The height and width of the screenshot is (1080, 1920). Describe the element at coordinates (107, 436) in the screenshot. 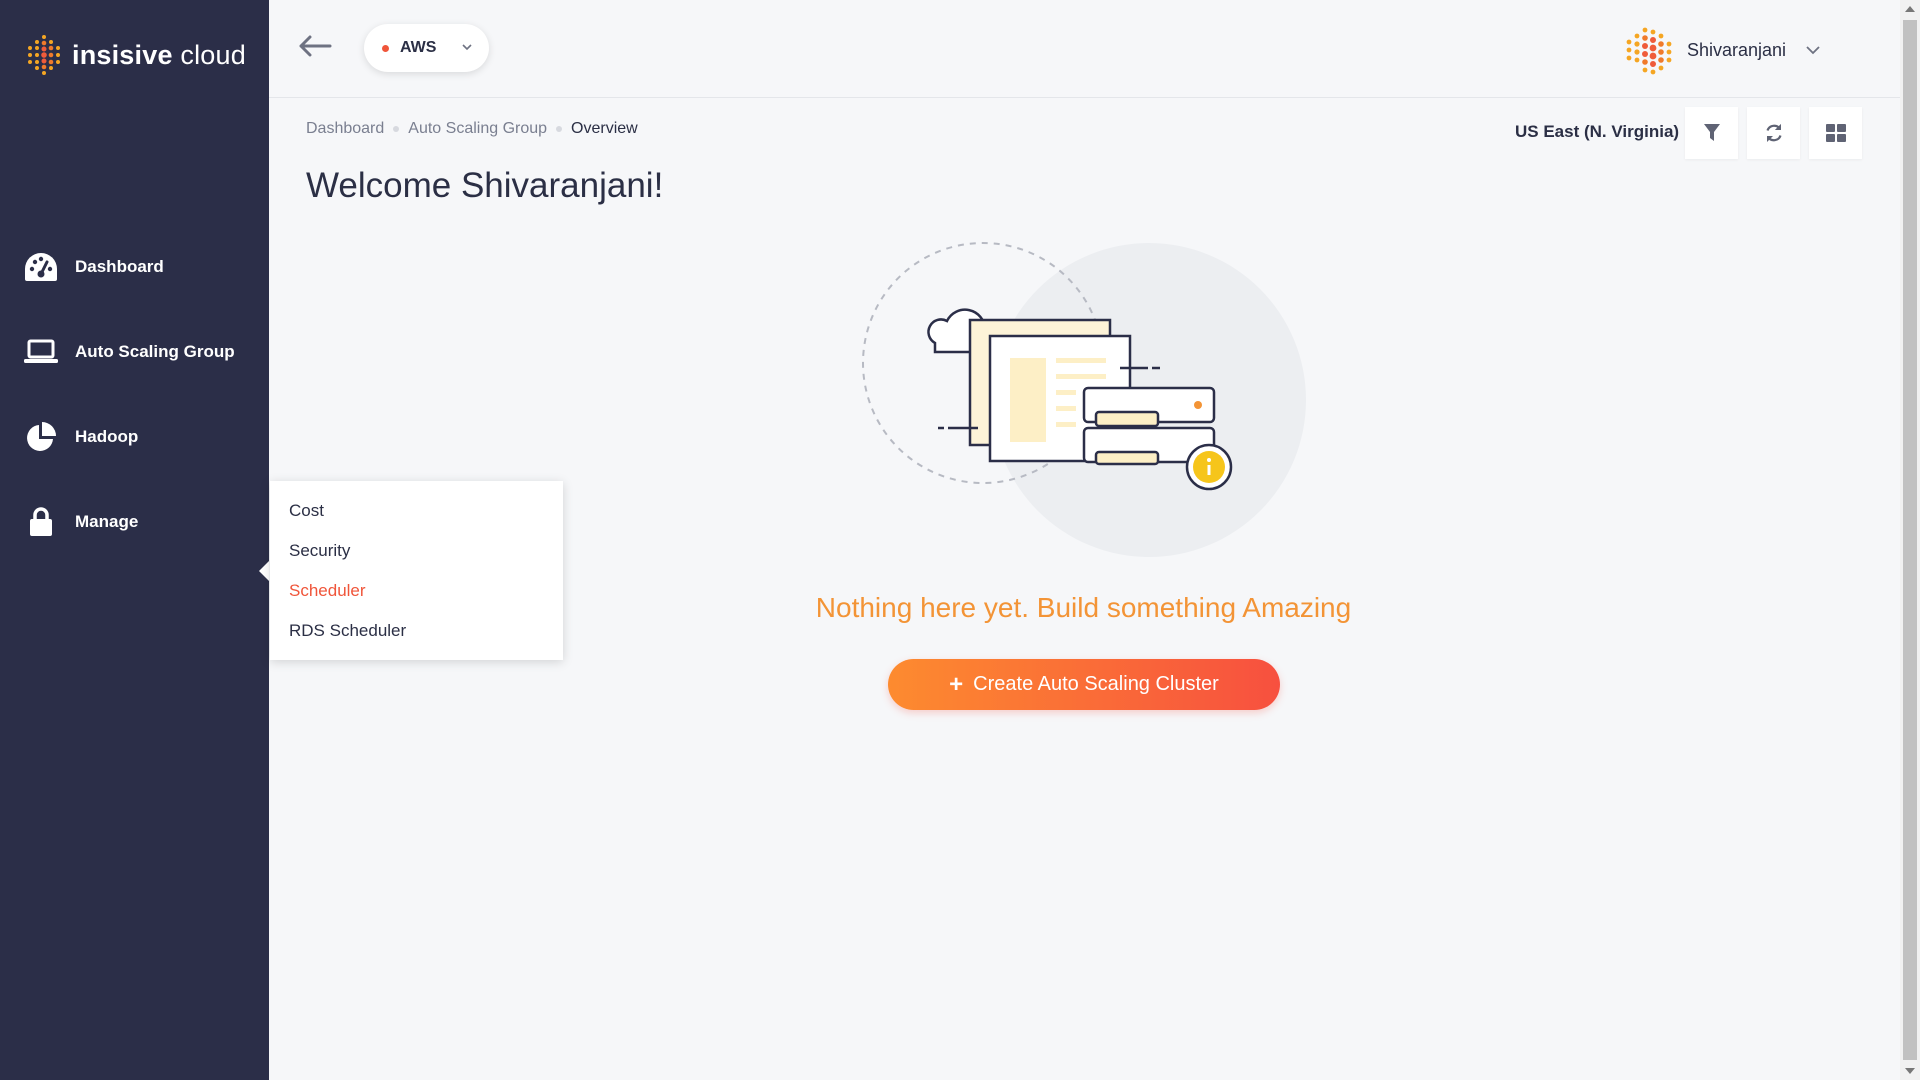

I see `sidebar-item-label: Hadoop` at that location.